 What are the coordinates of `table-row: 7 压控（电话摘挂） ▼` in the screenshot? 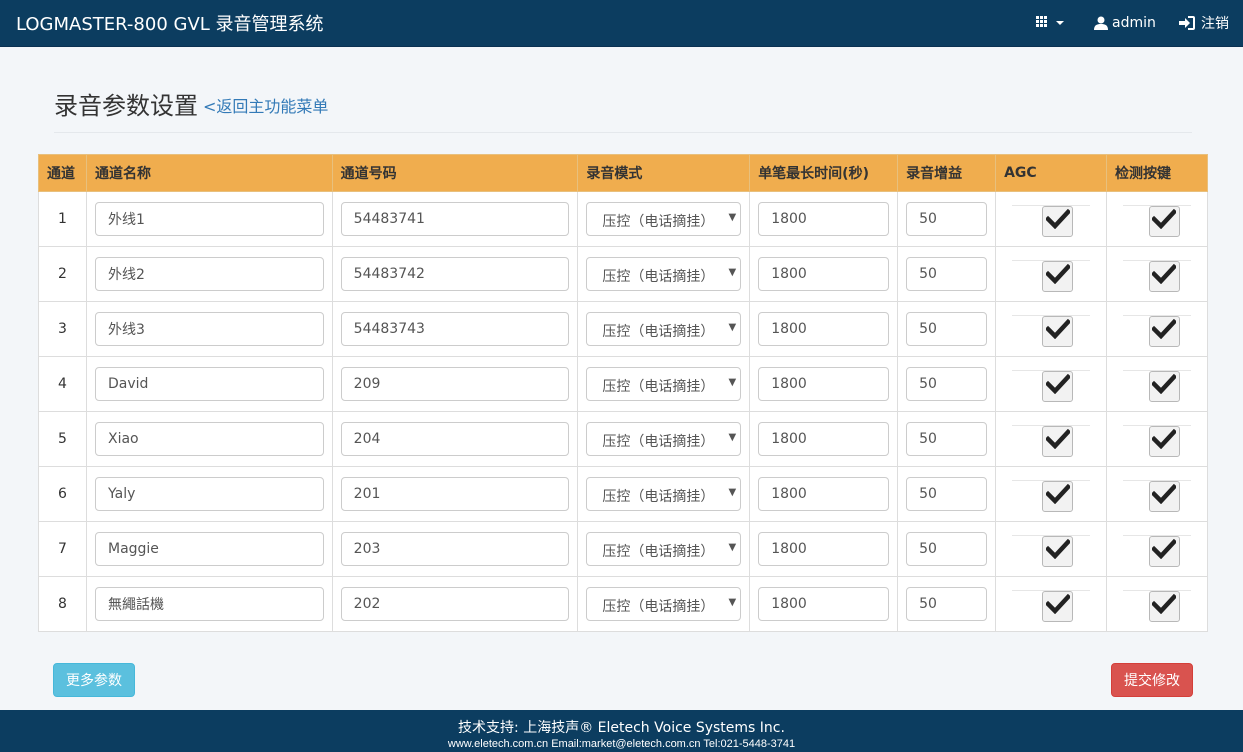 It's located at (623, 549).